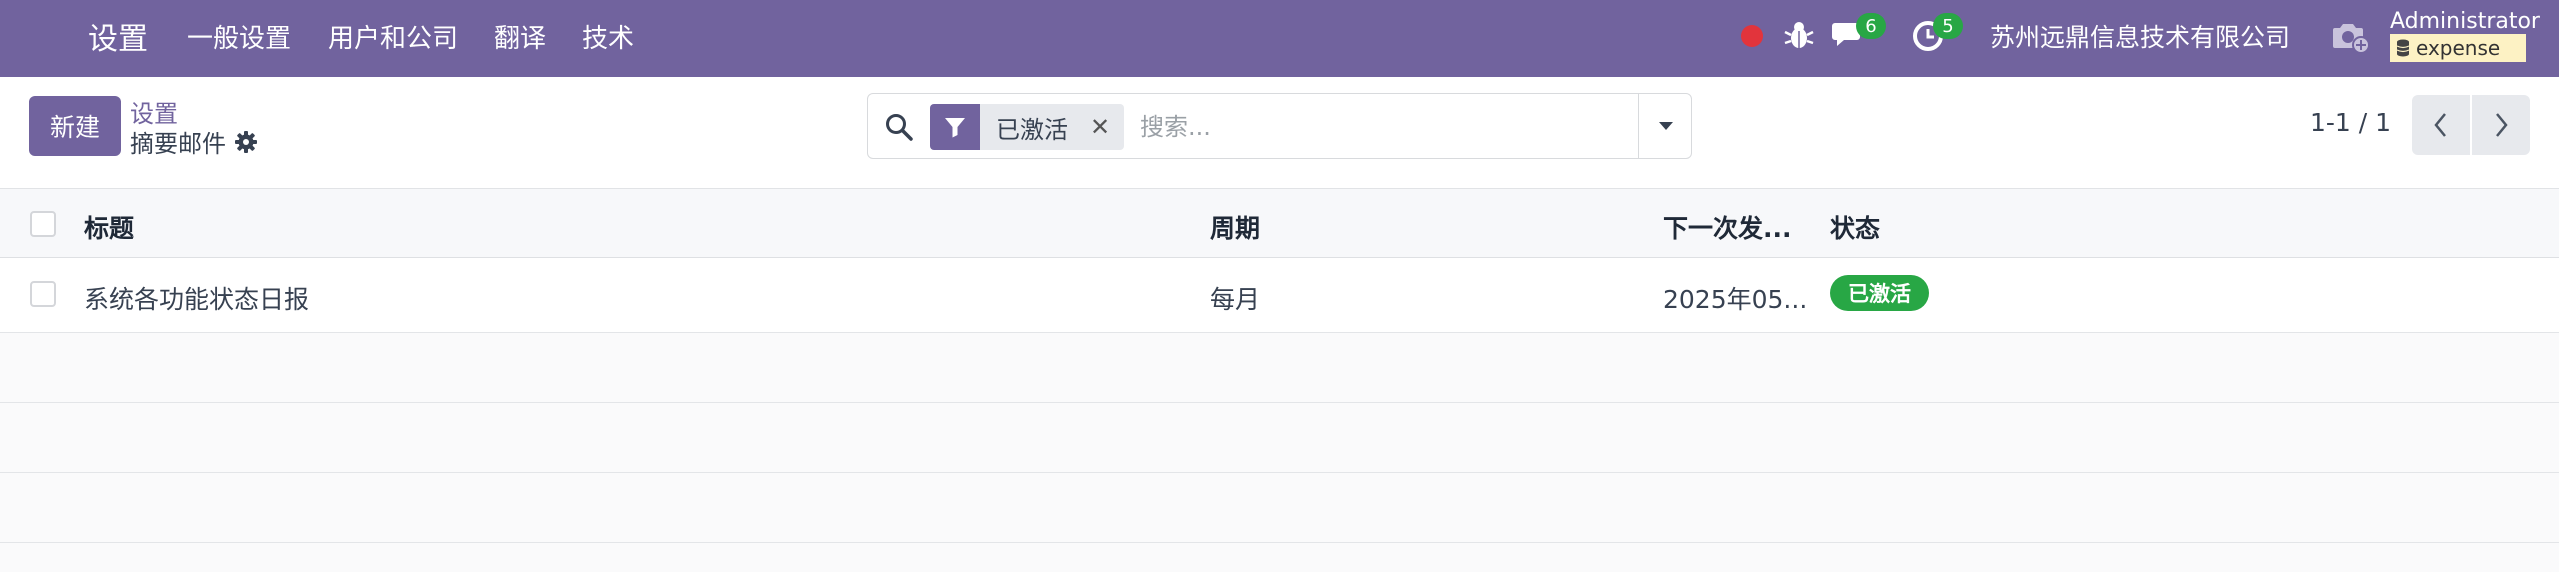 The height and width of the screenshot is (572, 2559). I want to click on database-icon, so click(2403, 48).